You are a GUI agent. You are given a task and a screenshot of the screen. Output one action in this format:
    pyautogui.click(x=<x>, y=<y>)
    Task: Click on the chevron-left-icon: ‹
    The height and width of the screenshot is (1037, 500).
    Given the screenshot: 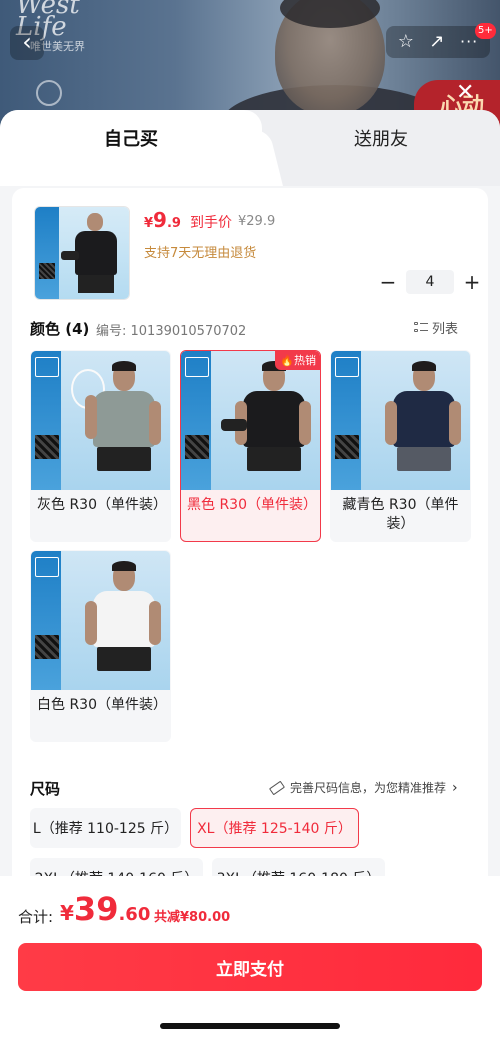 What is the action you would take?
    pyautogui.click(x=27, y=42)
    